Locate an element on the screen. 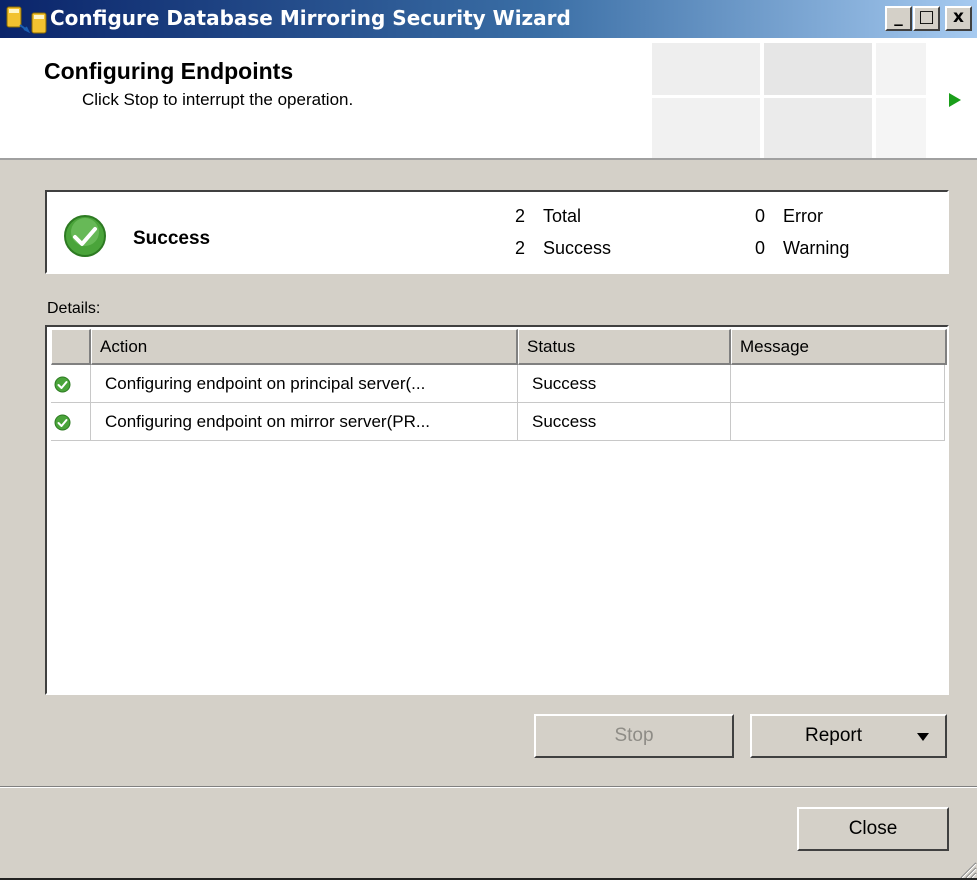 This screenshot has height=885, width=977. resize-grip-icon is located at coordinates (966, 867).